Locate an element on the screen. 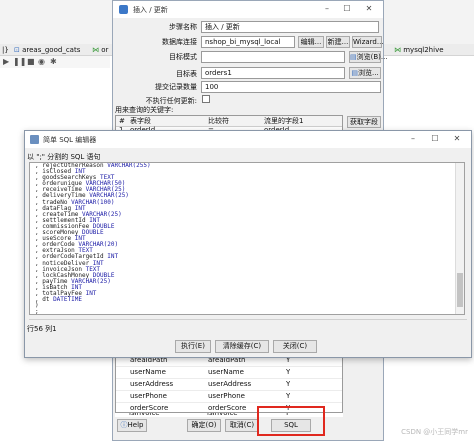  vertical-scrollbar is located at coordinates (459, 238).